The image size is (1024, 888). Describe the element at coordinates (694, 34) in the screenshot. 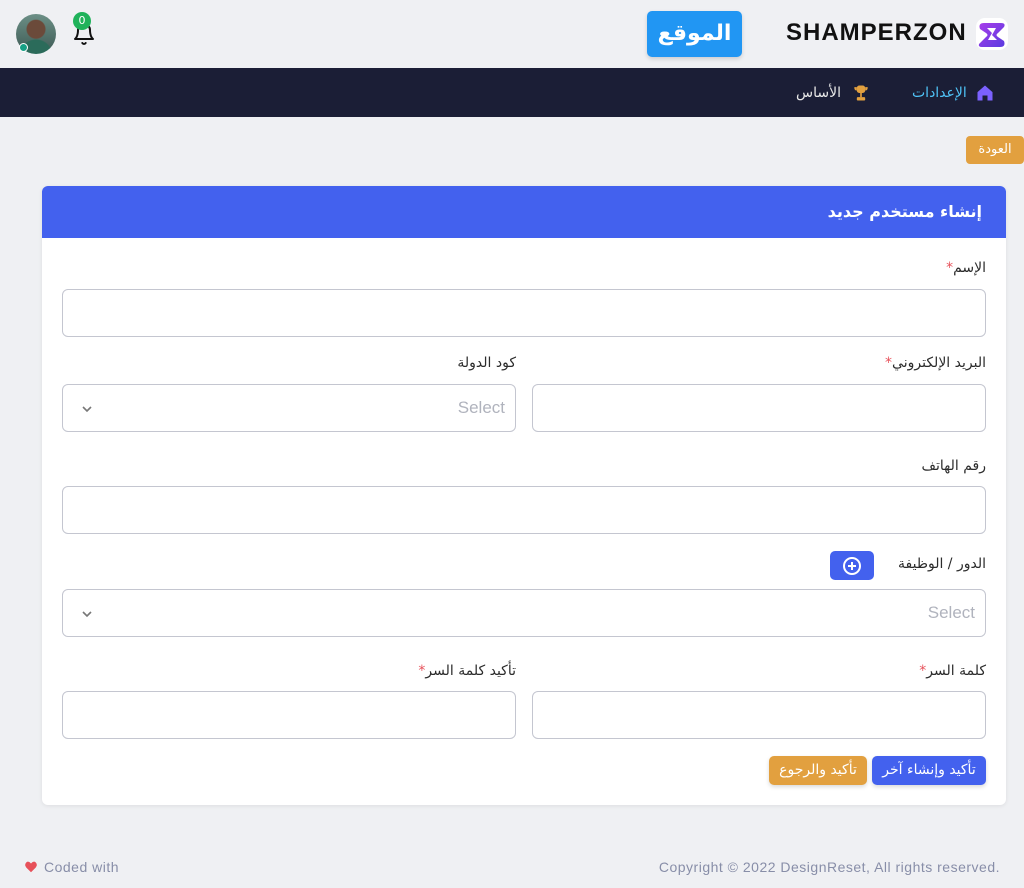

I see `site-button: الموقع` at that location.